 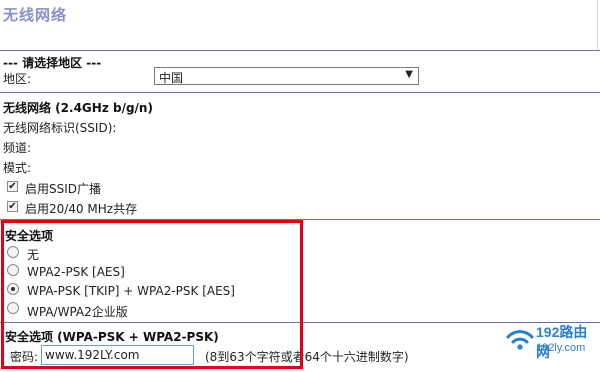 I want to click on ssid-label: 无线网络标识(SSID):, so click(x=60, y=128).